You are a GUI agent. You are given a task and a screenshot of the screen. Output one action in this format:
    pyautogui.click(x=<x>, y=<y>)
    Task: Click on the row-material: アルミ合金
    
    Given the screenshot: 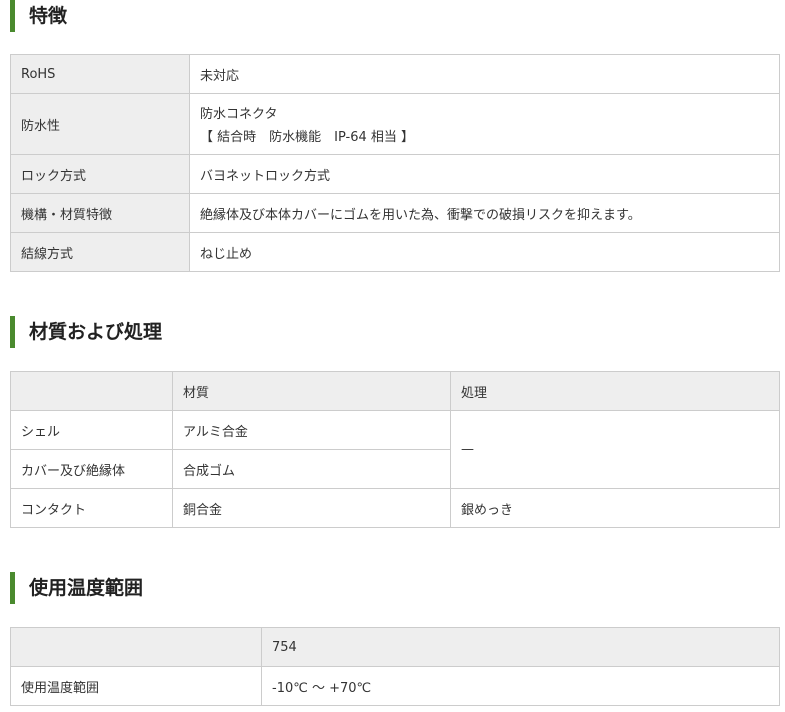 What is the action you would take?
    pyautogui.click(x=311, y=430)
    